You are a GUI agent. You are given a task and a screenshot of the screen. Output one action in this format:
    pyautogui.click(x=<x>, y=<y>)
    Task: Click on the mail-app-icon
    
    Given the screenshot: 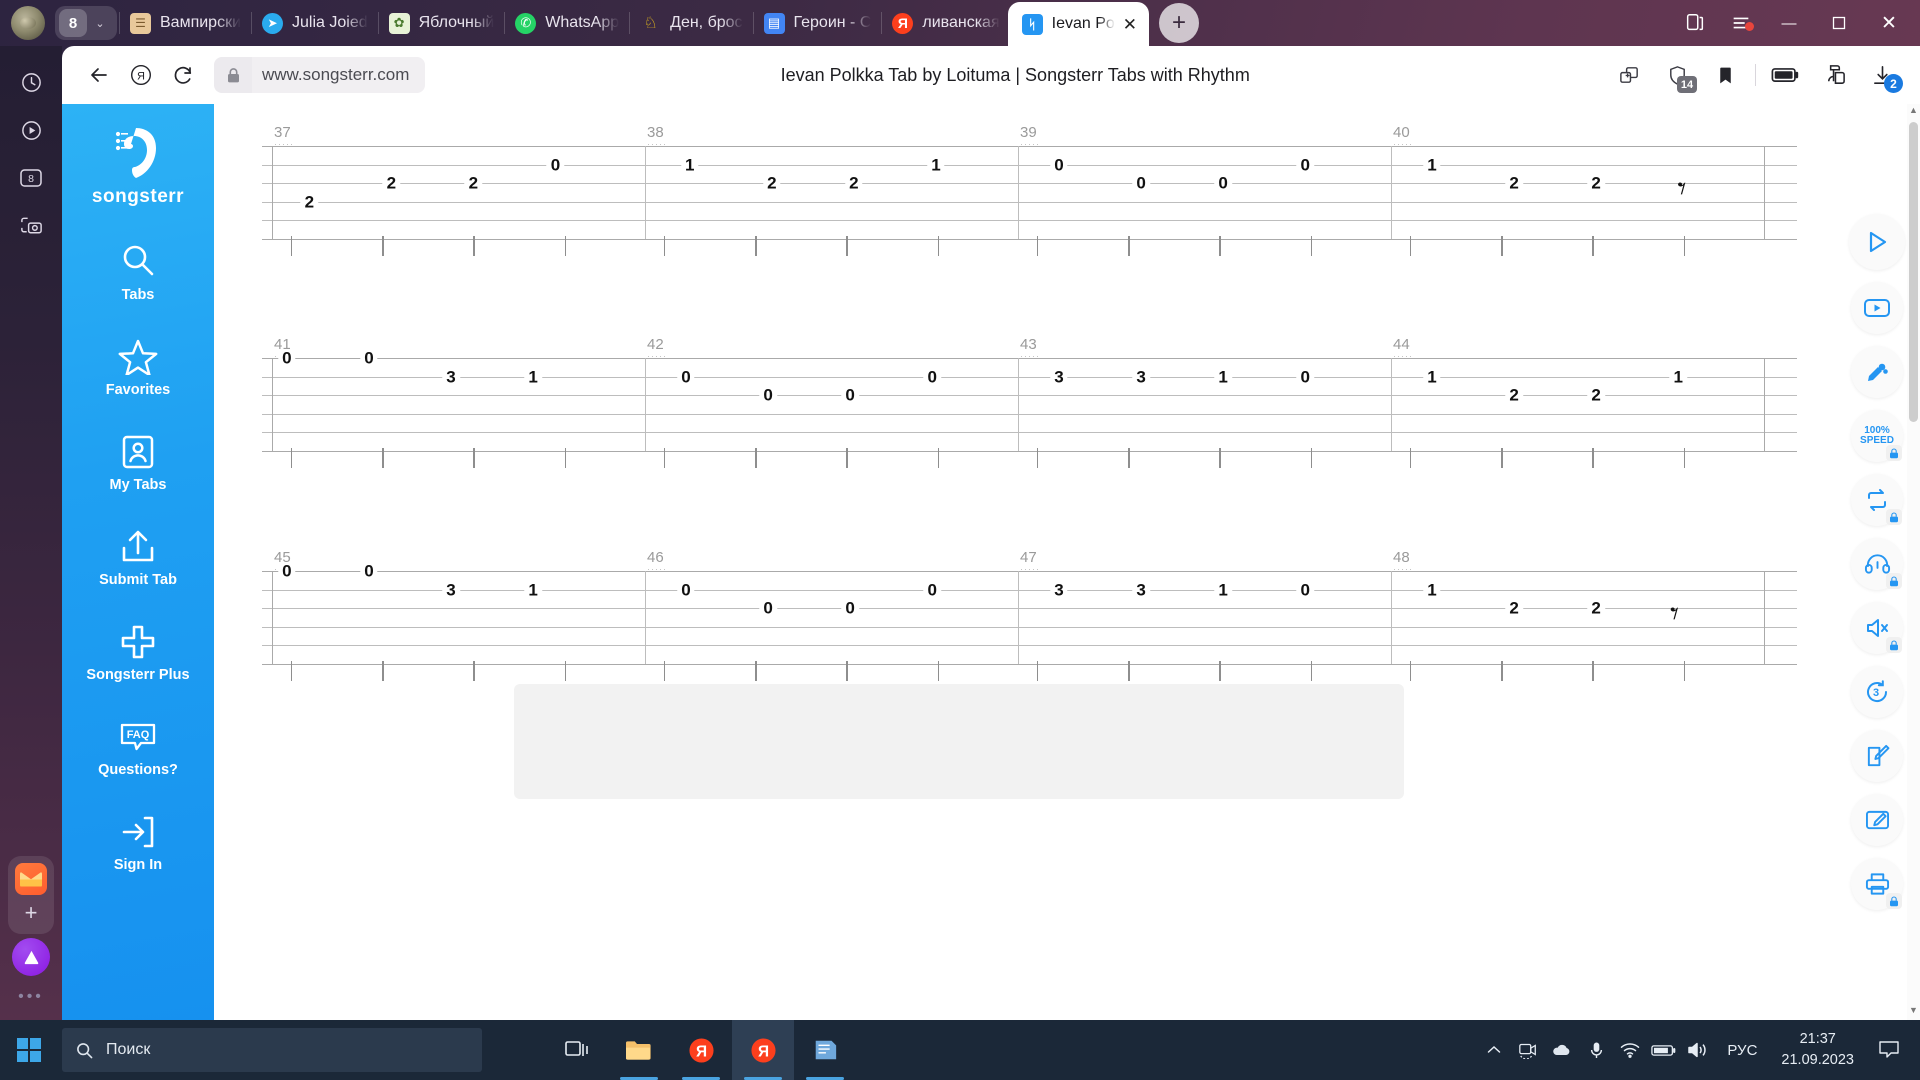 What is the action you would take?
    pyautogui.click(x=31, y=879)
    